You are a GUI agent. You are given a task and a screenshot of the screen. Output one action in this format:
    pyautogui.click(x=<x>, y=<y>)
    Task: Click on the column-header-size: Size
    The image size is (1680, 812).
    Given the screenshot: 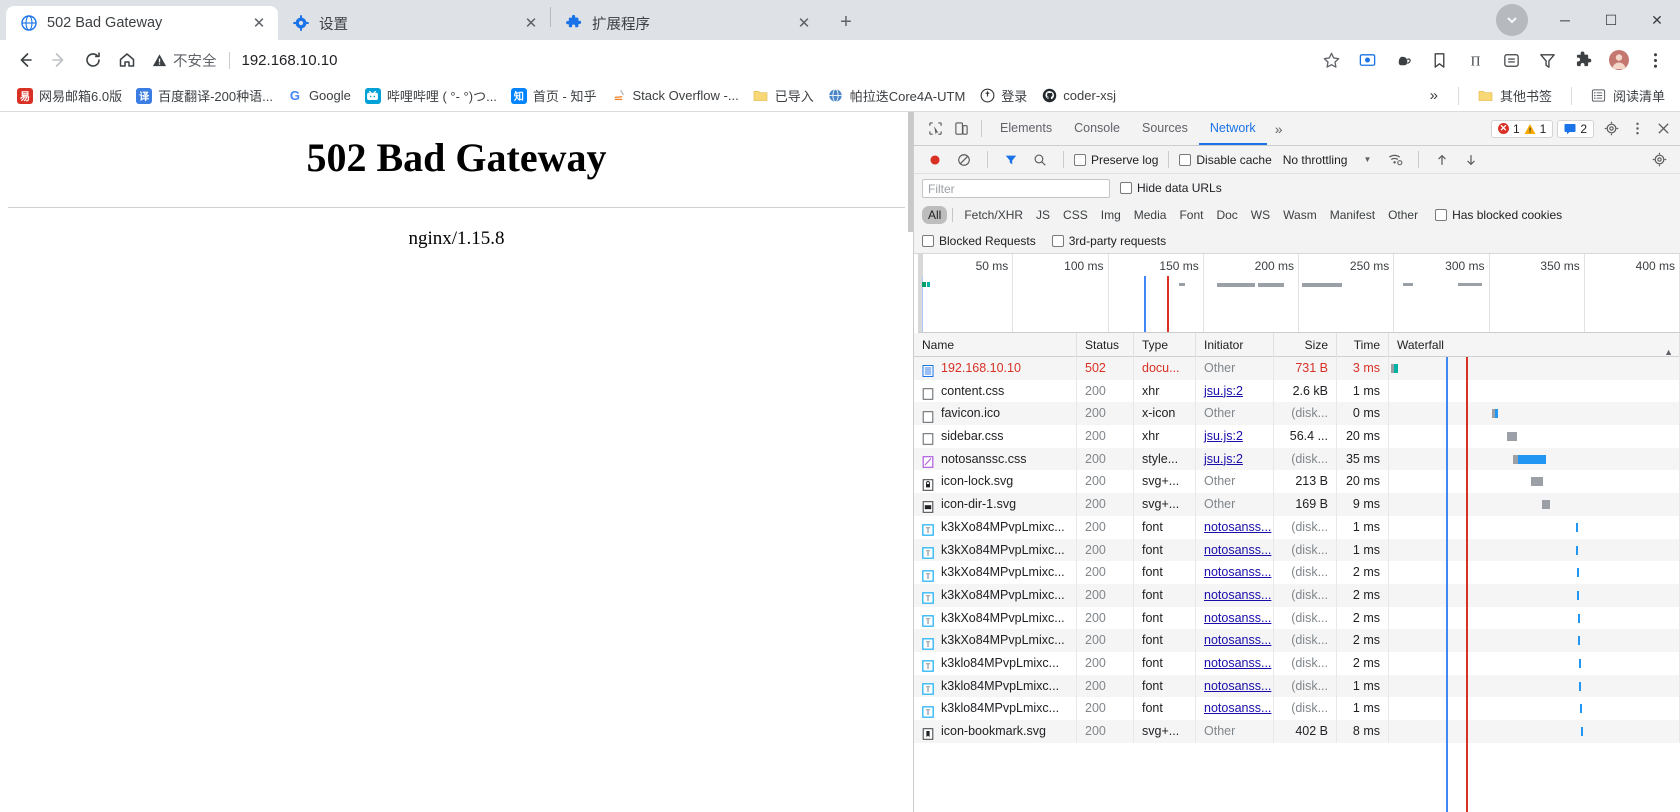 What is the action you would take?
    pyautogui.click(x=1305, y=345)
    